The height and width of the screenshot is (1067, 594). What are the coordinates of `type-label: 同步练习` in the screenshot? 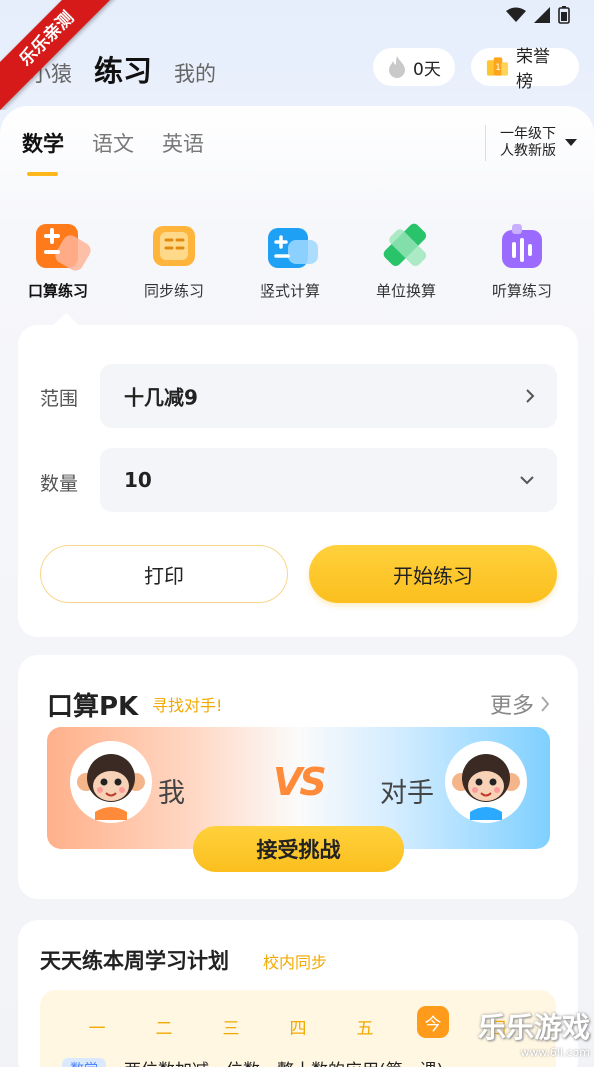 It's located at (173, 291).